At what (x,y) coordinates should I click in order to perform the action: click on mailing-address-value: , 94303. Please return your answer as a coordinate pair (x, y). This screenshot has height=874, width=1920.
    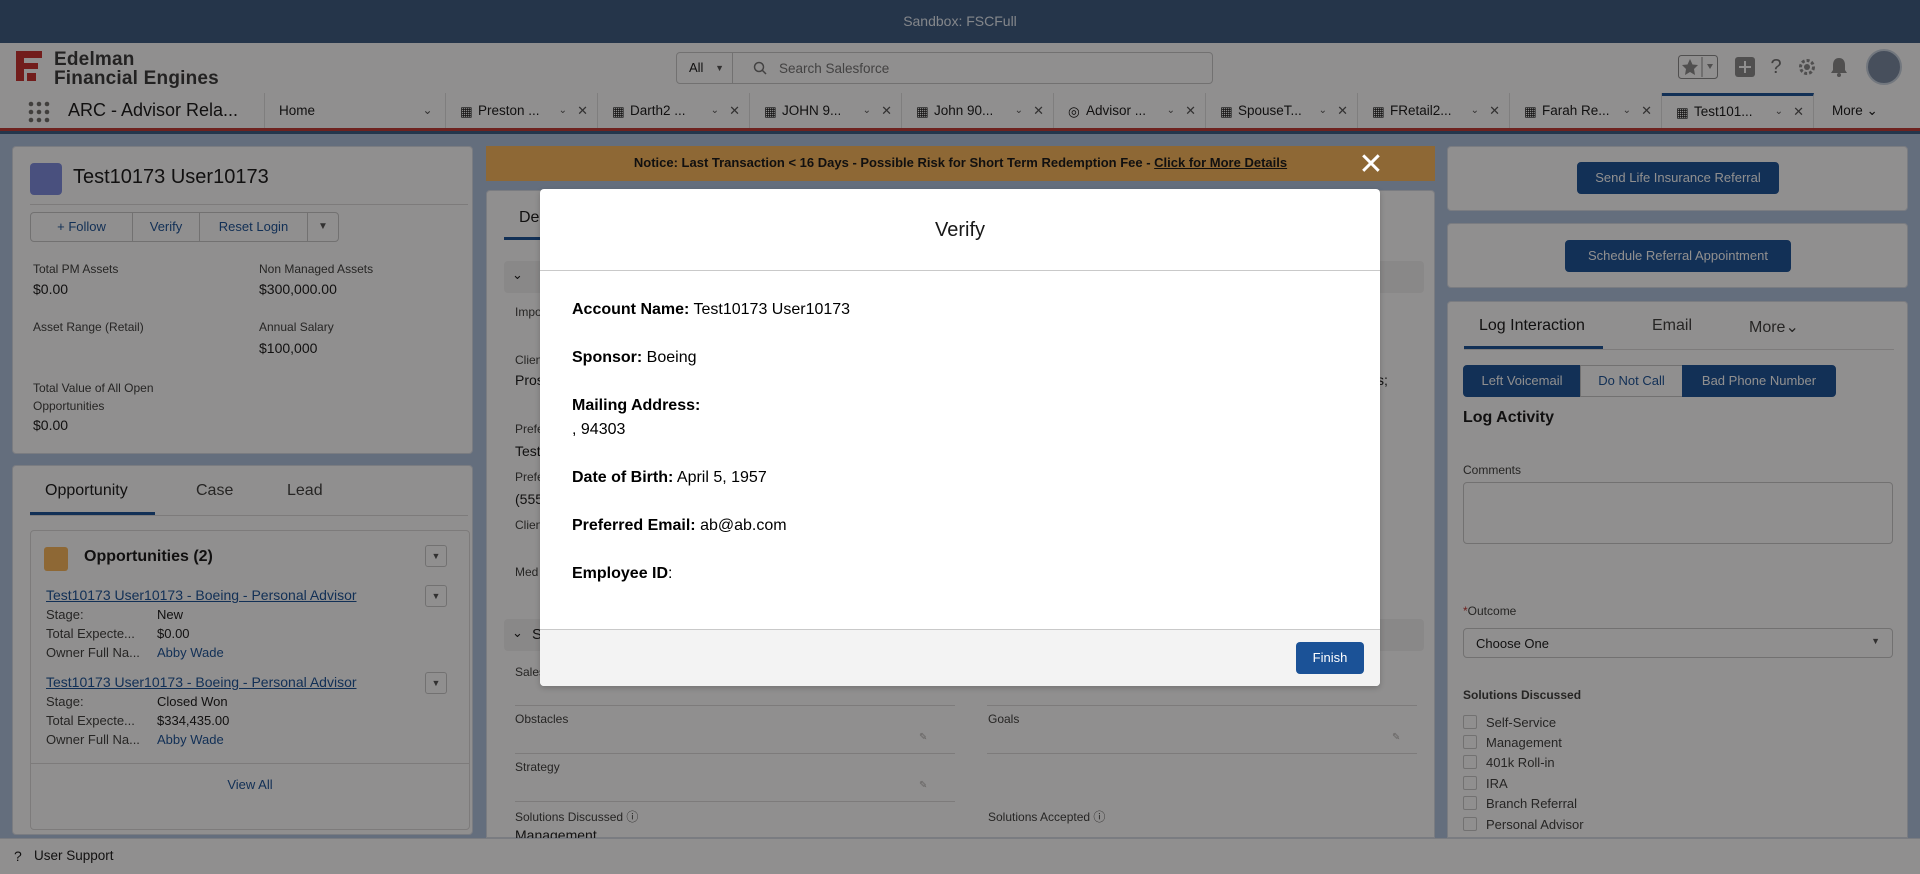
    Looking at the image, I should click on (599, 429).